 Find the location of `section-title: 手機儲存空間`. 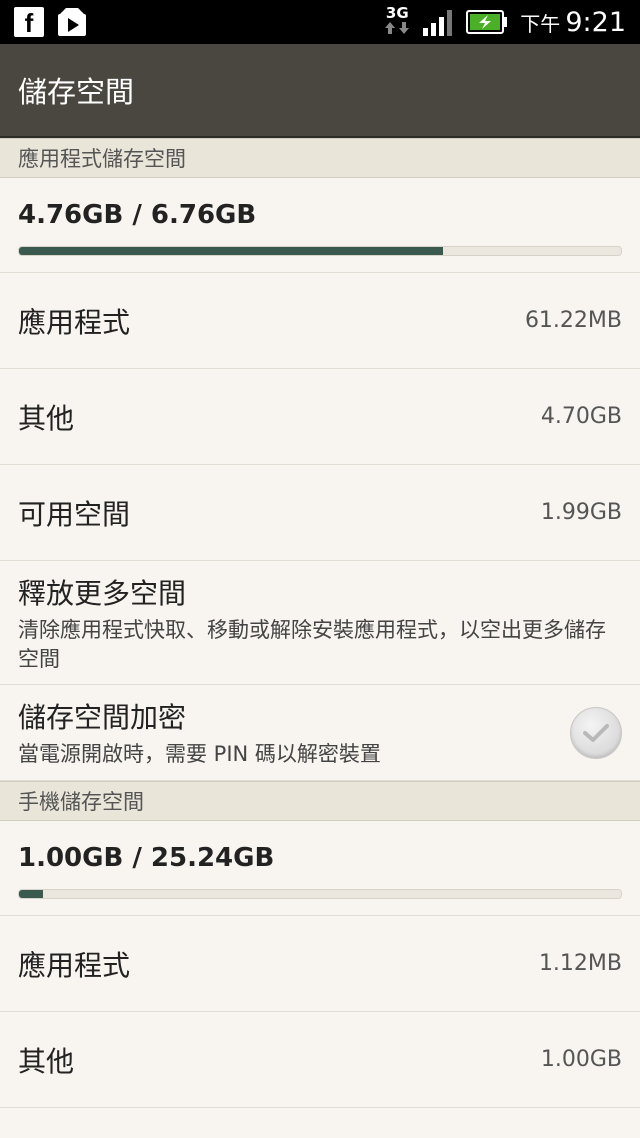

section-title: 手機儲存空間 is located at coordinates (81, 802).